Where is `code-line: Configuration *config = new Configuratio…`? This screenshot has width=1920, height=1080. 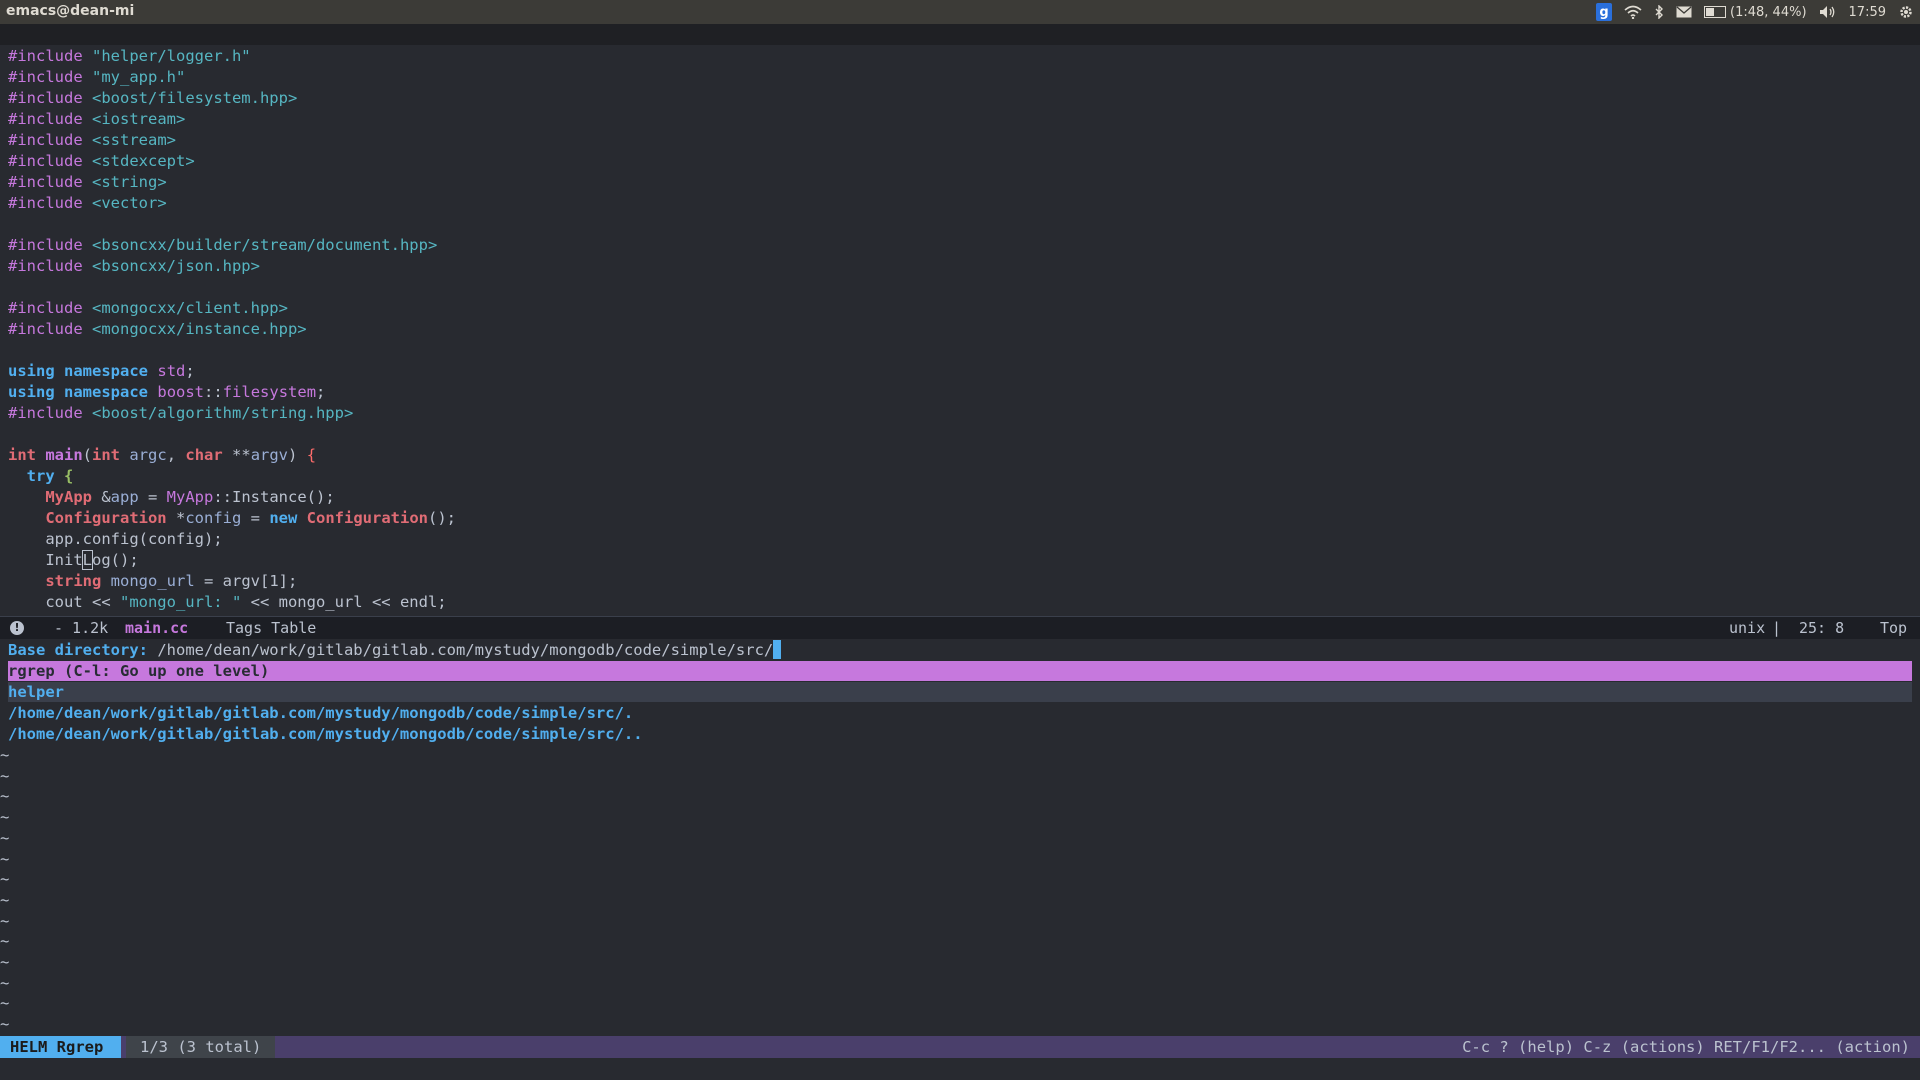 code-line: Configuration *config = new Configuratio… is located at coordinates (232, 518).